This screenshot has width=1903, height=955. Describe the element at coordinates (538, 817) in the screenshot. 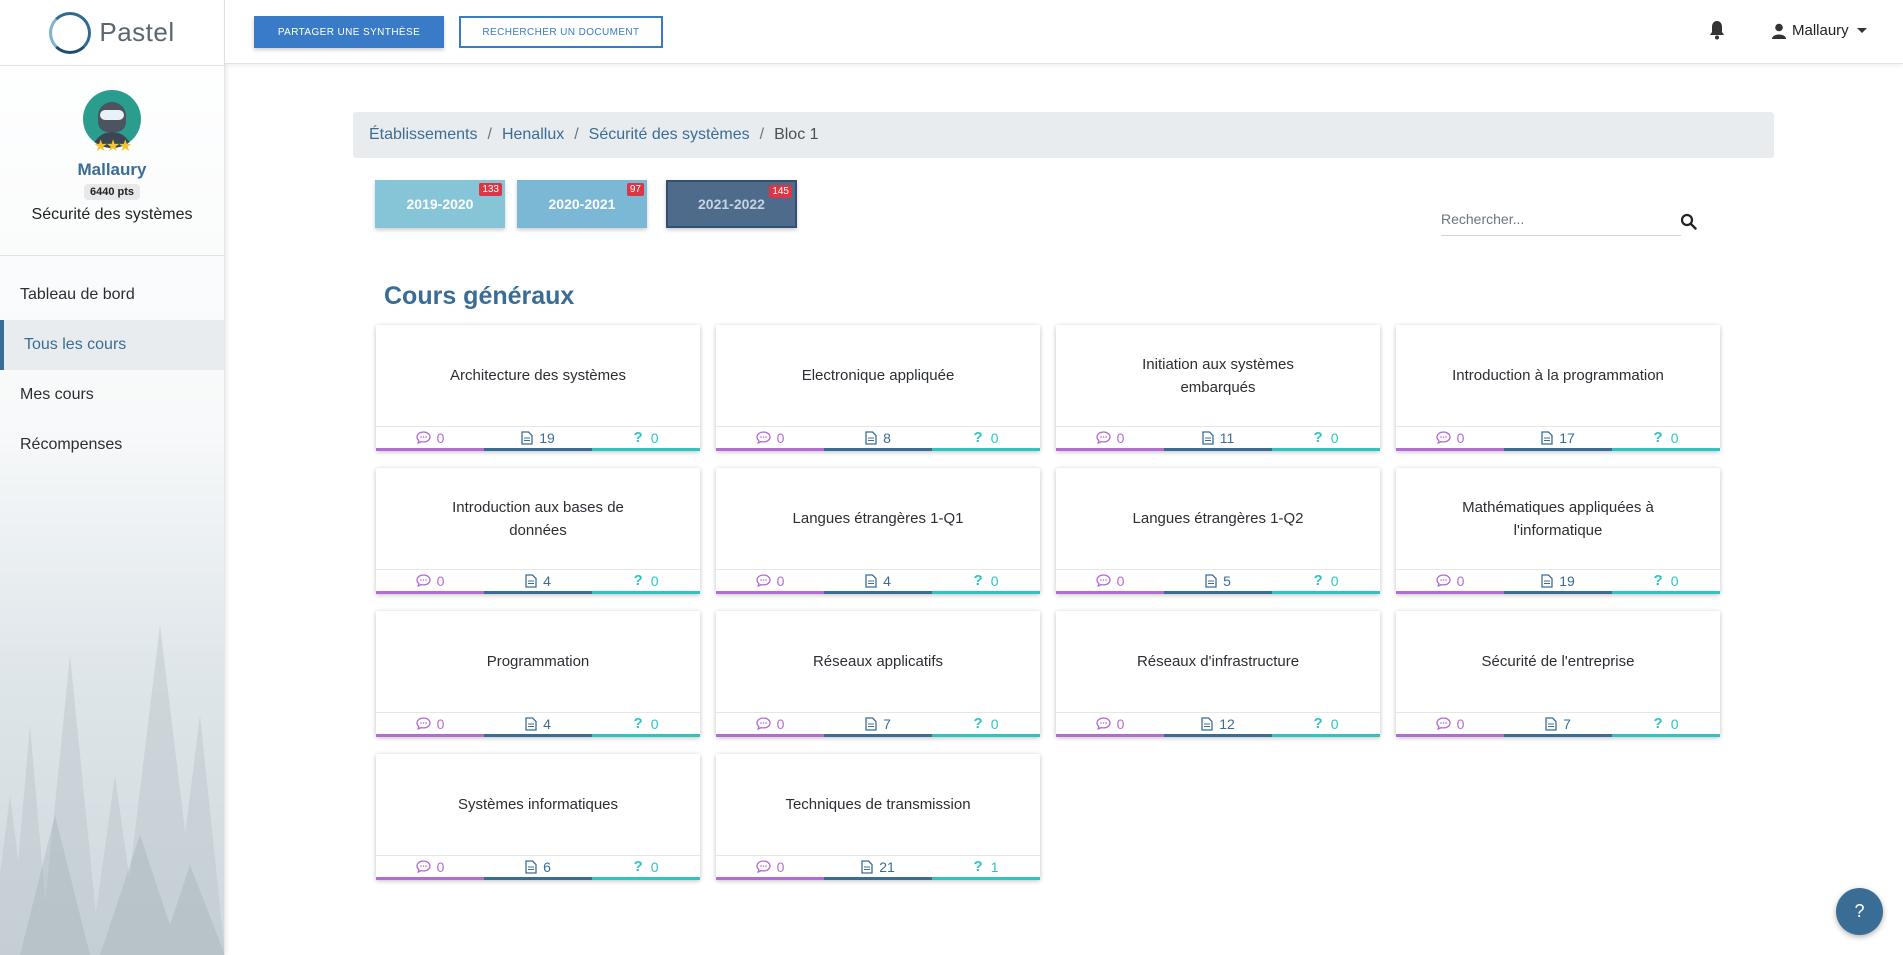

I see `course-card: Systèmes informatiques 0 6? 0` at that location.